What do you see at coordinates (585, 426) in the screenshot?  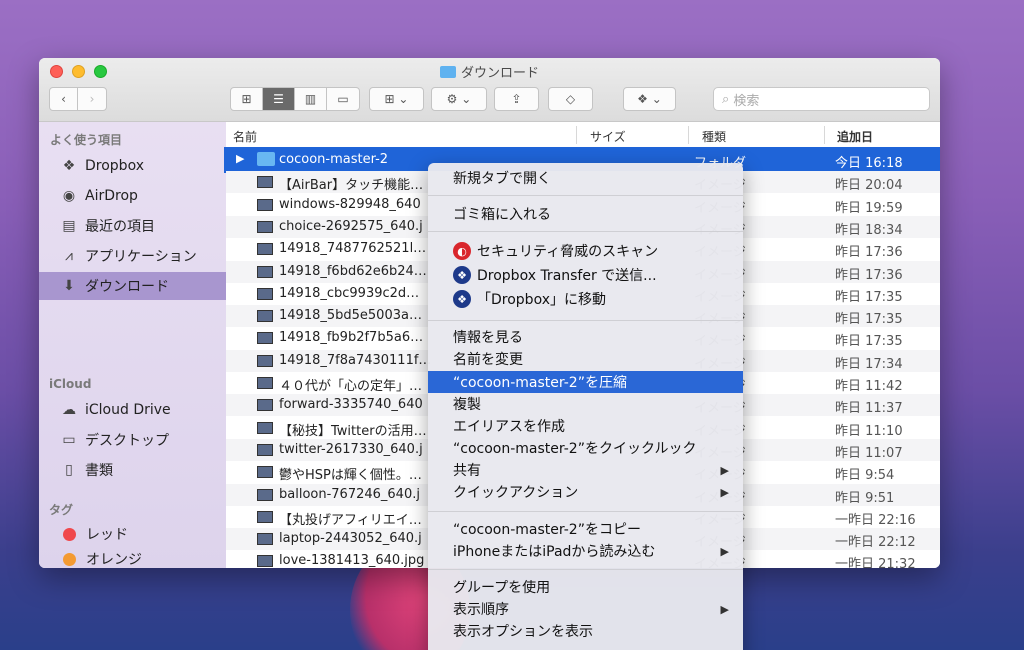 I see `menu-item-make-alias: エイリアスを作成` at bounding box center [585, 426].